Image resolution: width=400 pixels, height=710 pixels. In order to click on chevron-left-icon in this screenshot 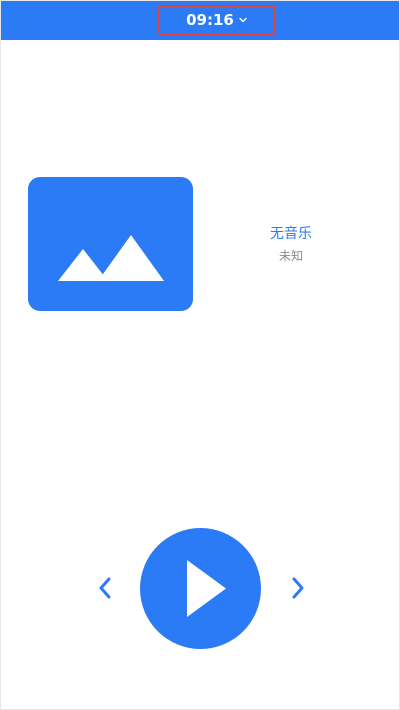, I will do `click(105, 588)`.